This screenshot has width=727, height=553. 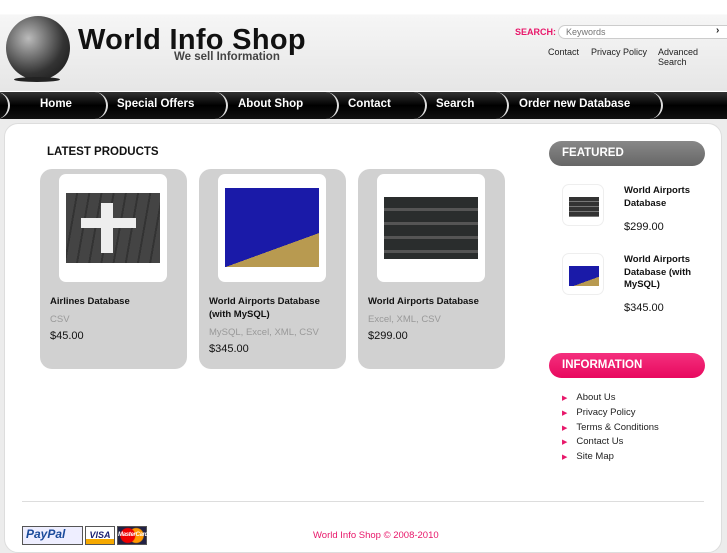 I want to click on product-name: Airlines Database, so click(x=115, y=301).